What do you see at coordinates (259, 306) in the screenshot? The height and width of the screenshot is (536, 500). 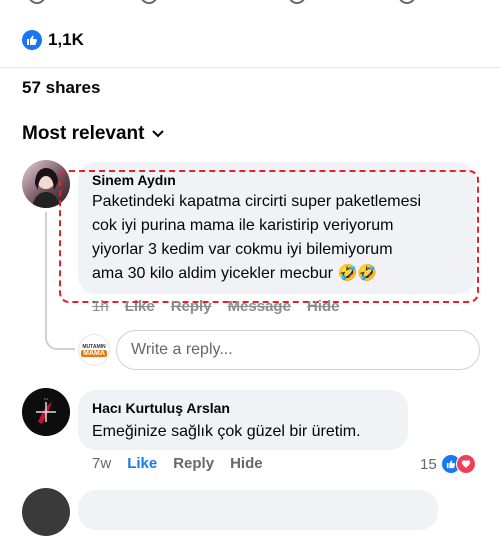 I see `message-button: Message` at bounding box center [259, 306].